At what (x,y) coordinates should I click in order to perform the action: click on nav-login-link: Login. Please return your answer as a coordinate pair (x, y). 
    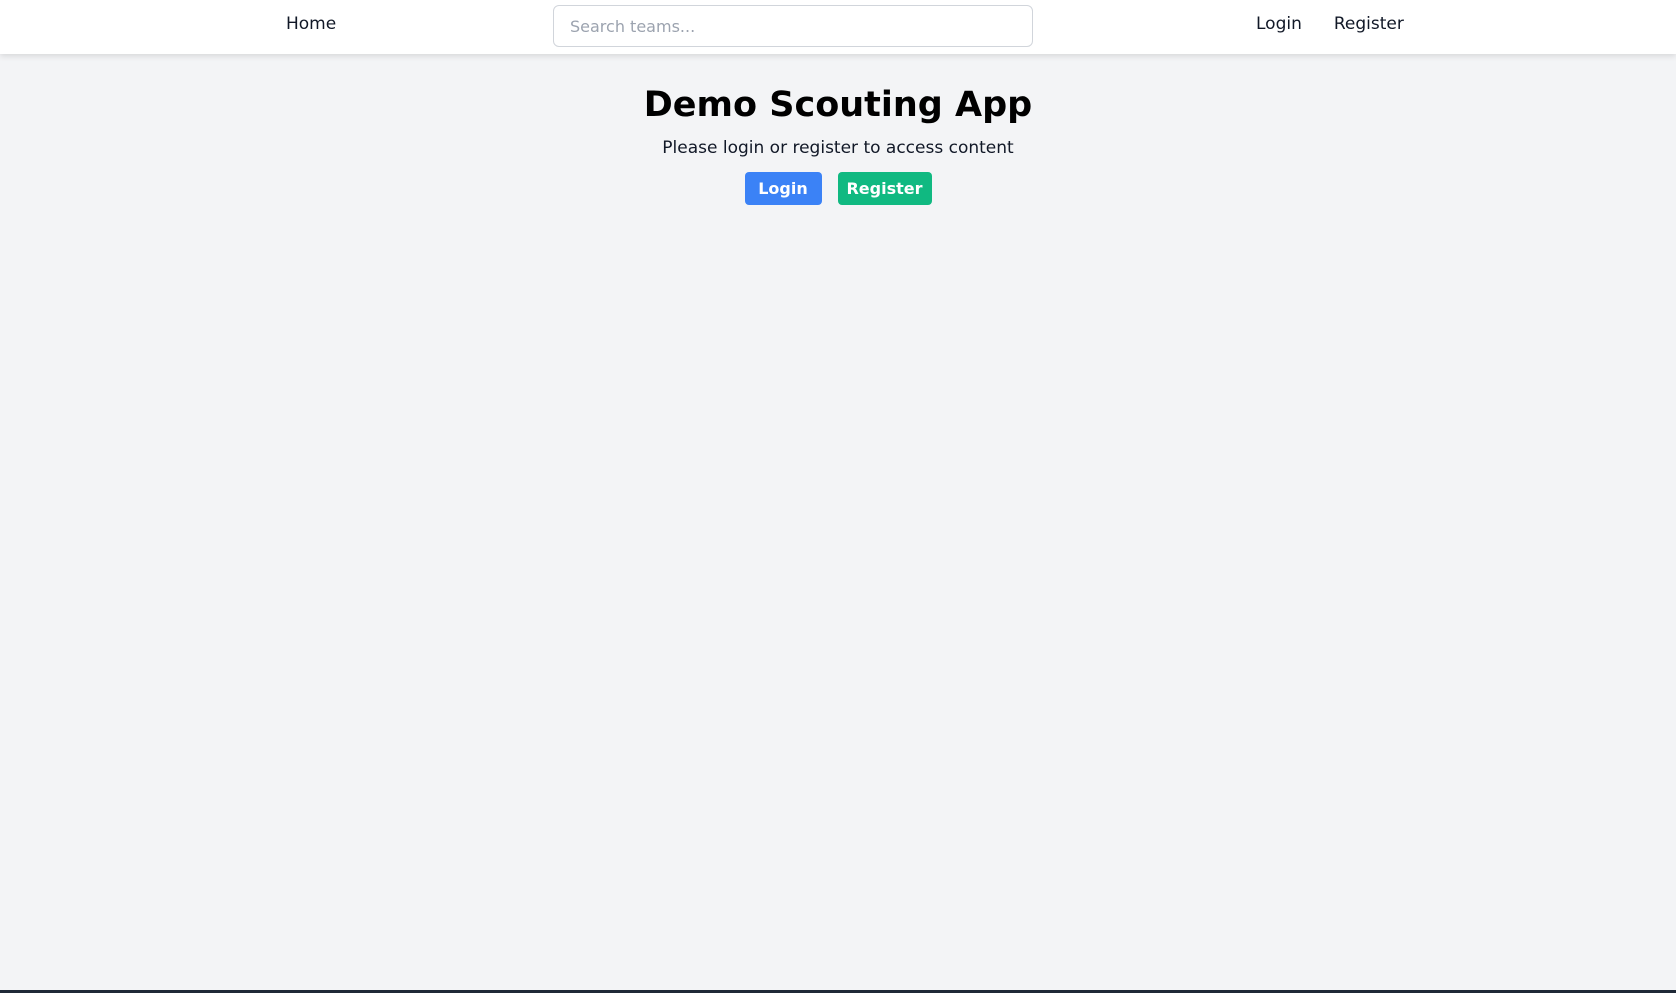
    Looking at the image, I should click on (1279, 24).